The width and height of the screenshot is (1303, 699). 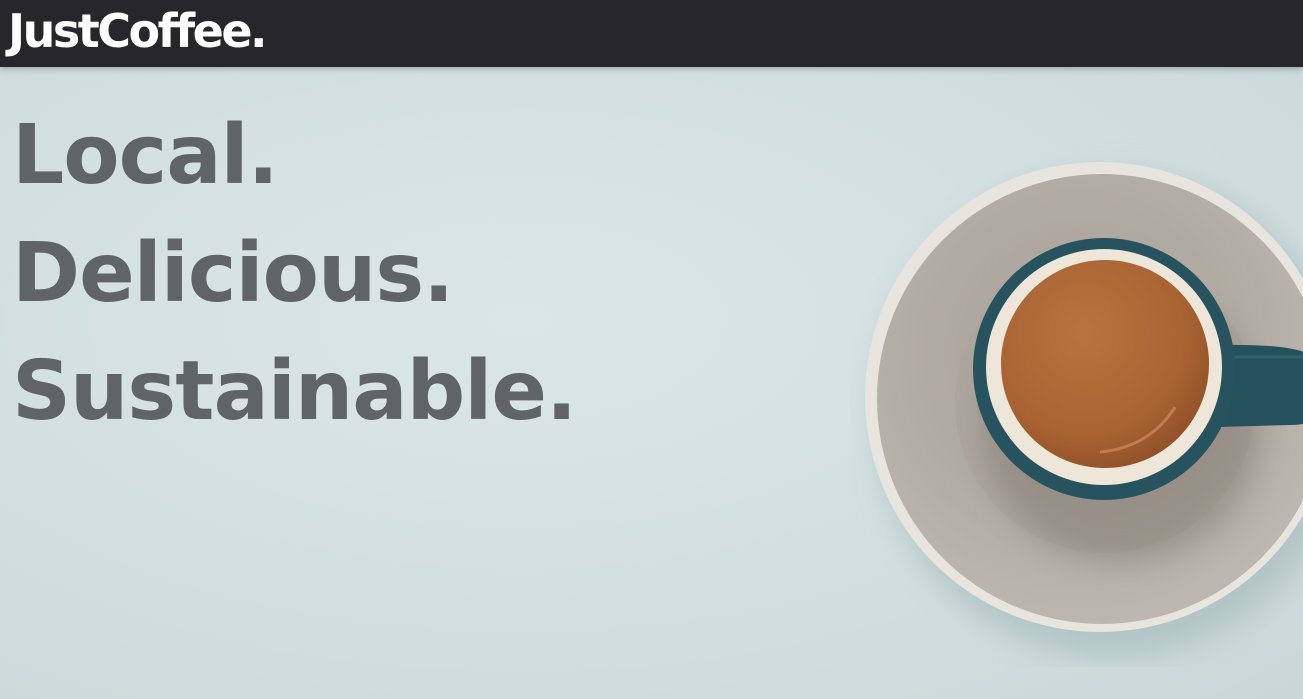 I want to click on tagline-line-sustainable: Sustainable., so click(x=294, y=391).